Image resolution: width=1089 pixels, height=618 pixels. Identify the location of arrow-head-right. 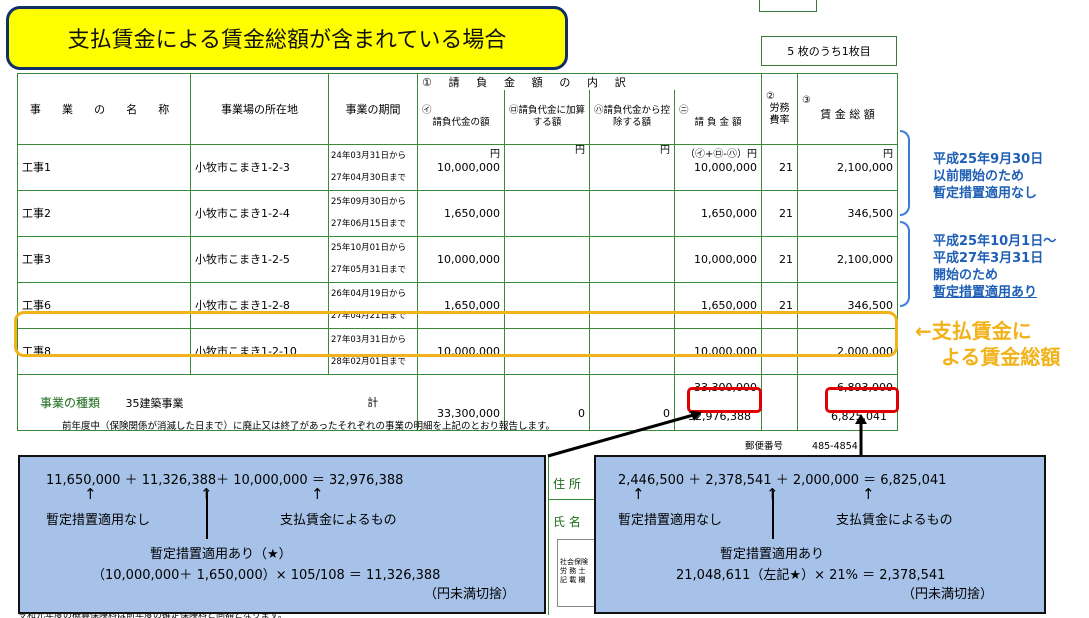
(861, 419).